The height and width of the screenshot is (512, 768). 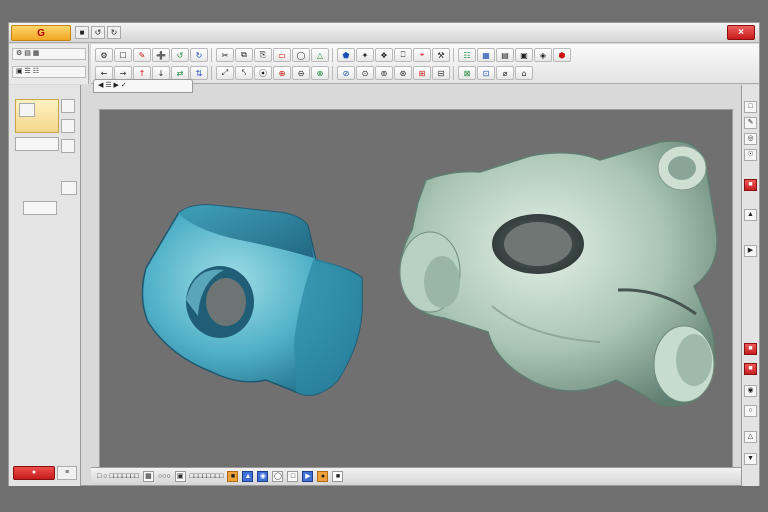 What do you see at coordinates (750, 107) in the screenshot?
I see `right-tool-1-icon: □` at bounding box center [750, 107].